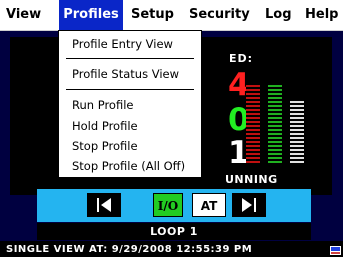  I want to click on header-fragment: ED:, so click(241, 58).